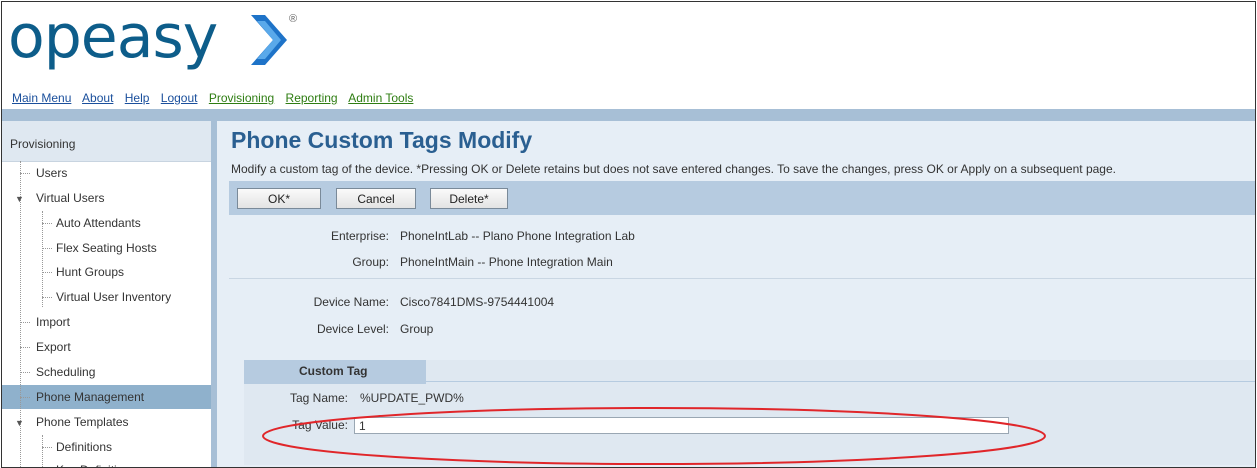 The width and height of the screenshot is (1257, 468). I want to click on sidebar-item-virtual-users: Virtual Users, so click(70, 198).